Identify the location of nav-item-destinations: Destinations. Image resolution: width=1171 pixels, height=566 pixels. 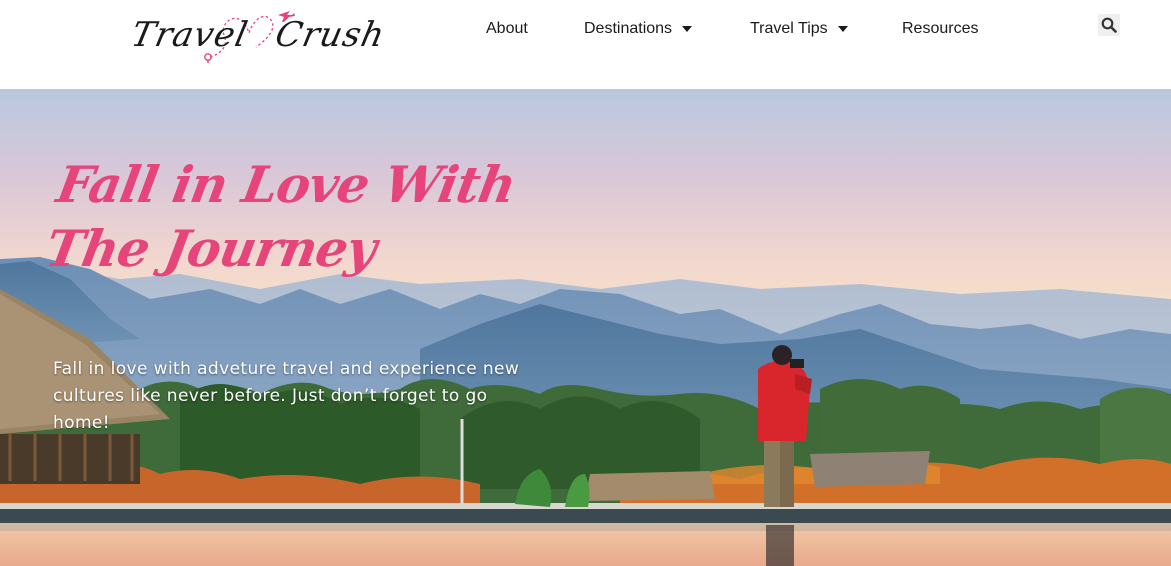
(638, 29).